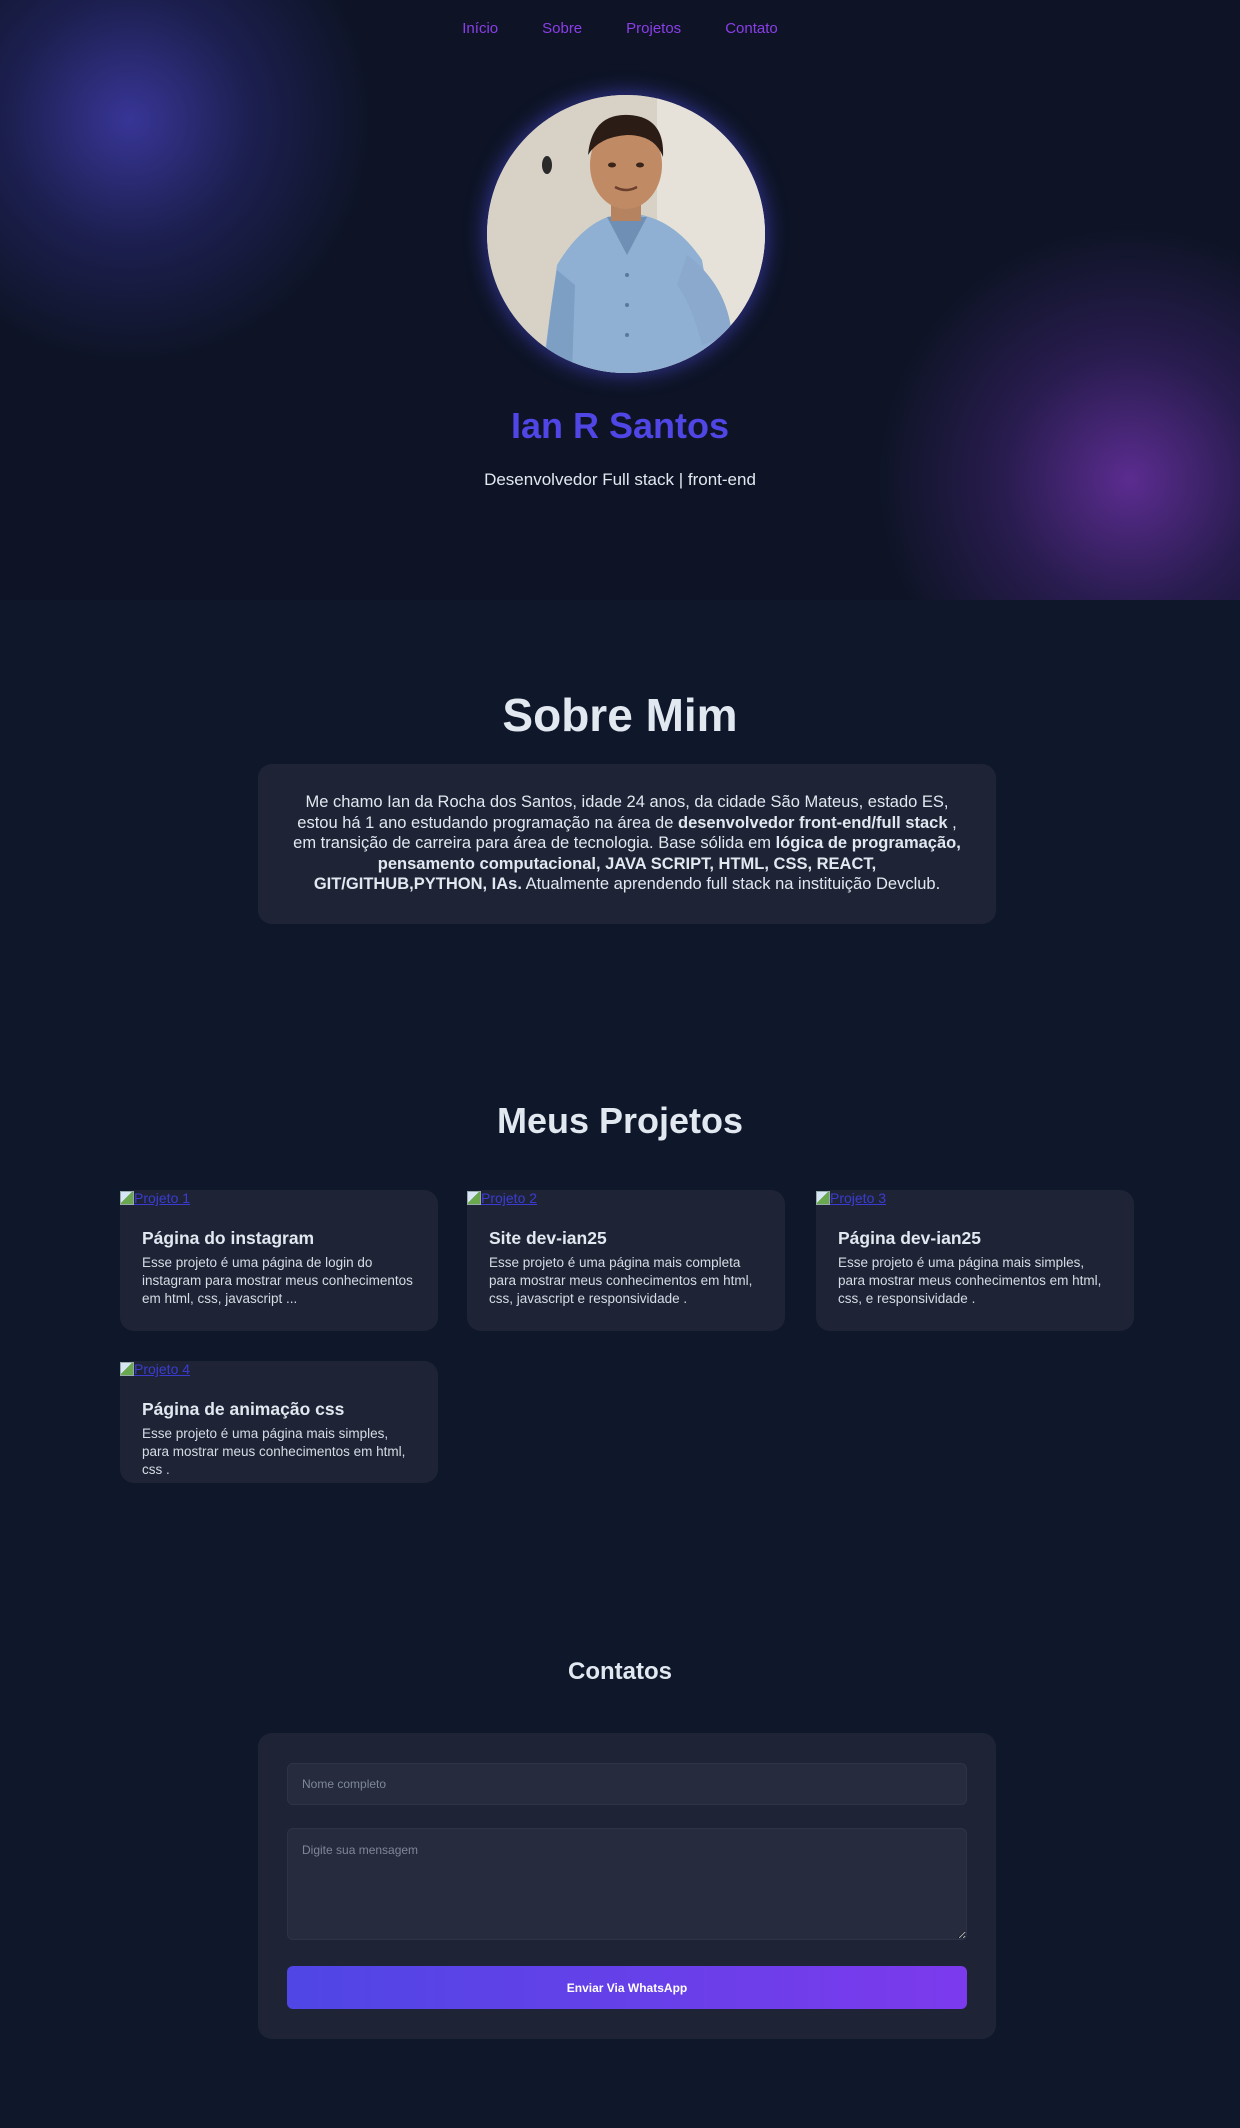 This screenshot has width=1240, height=2128. I want to click on nav-link-contato: Contato, so click(751, 28).